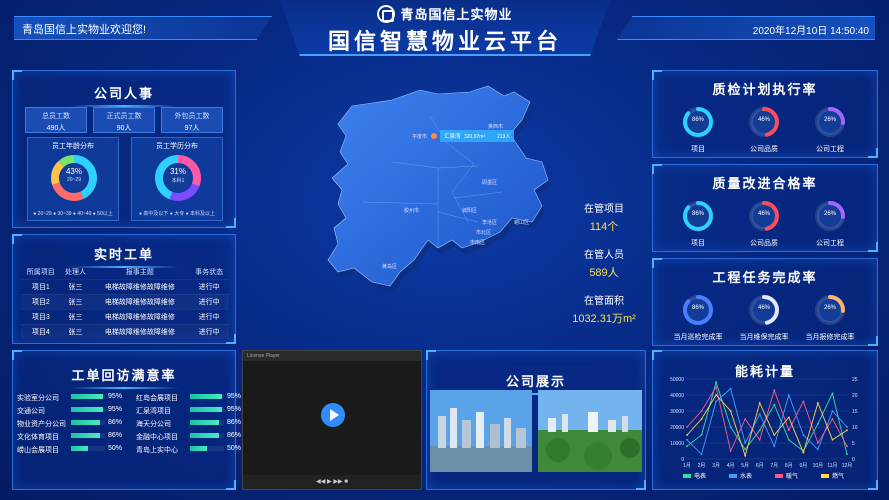 Image resolution: width=889 pixels, height=500 pixels. I want to click on table-row: 项目4 张三 电梯故障维修故障维修 进行中, so click(125, 331).